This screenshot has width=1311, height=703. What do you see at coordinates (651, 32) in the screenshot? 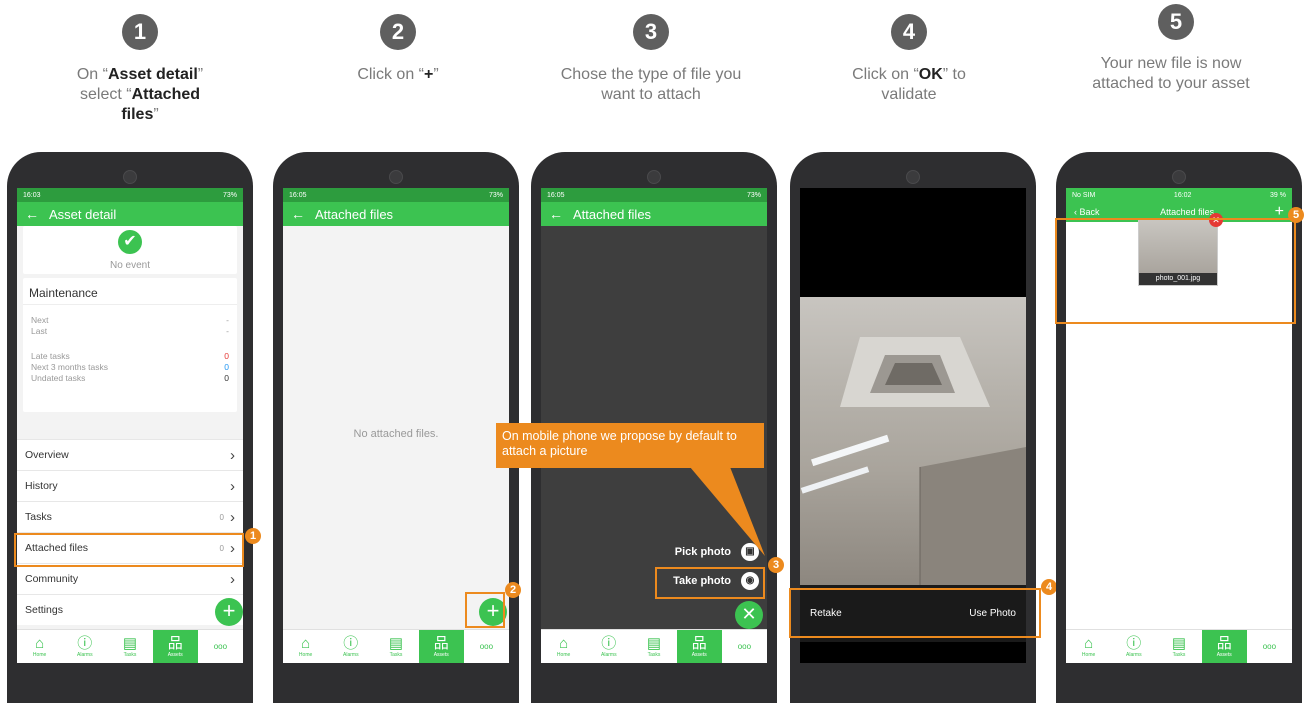
I see `step-number: 3` at bounding box center [651, 32].